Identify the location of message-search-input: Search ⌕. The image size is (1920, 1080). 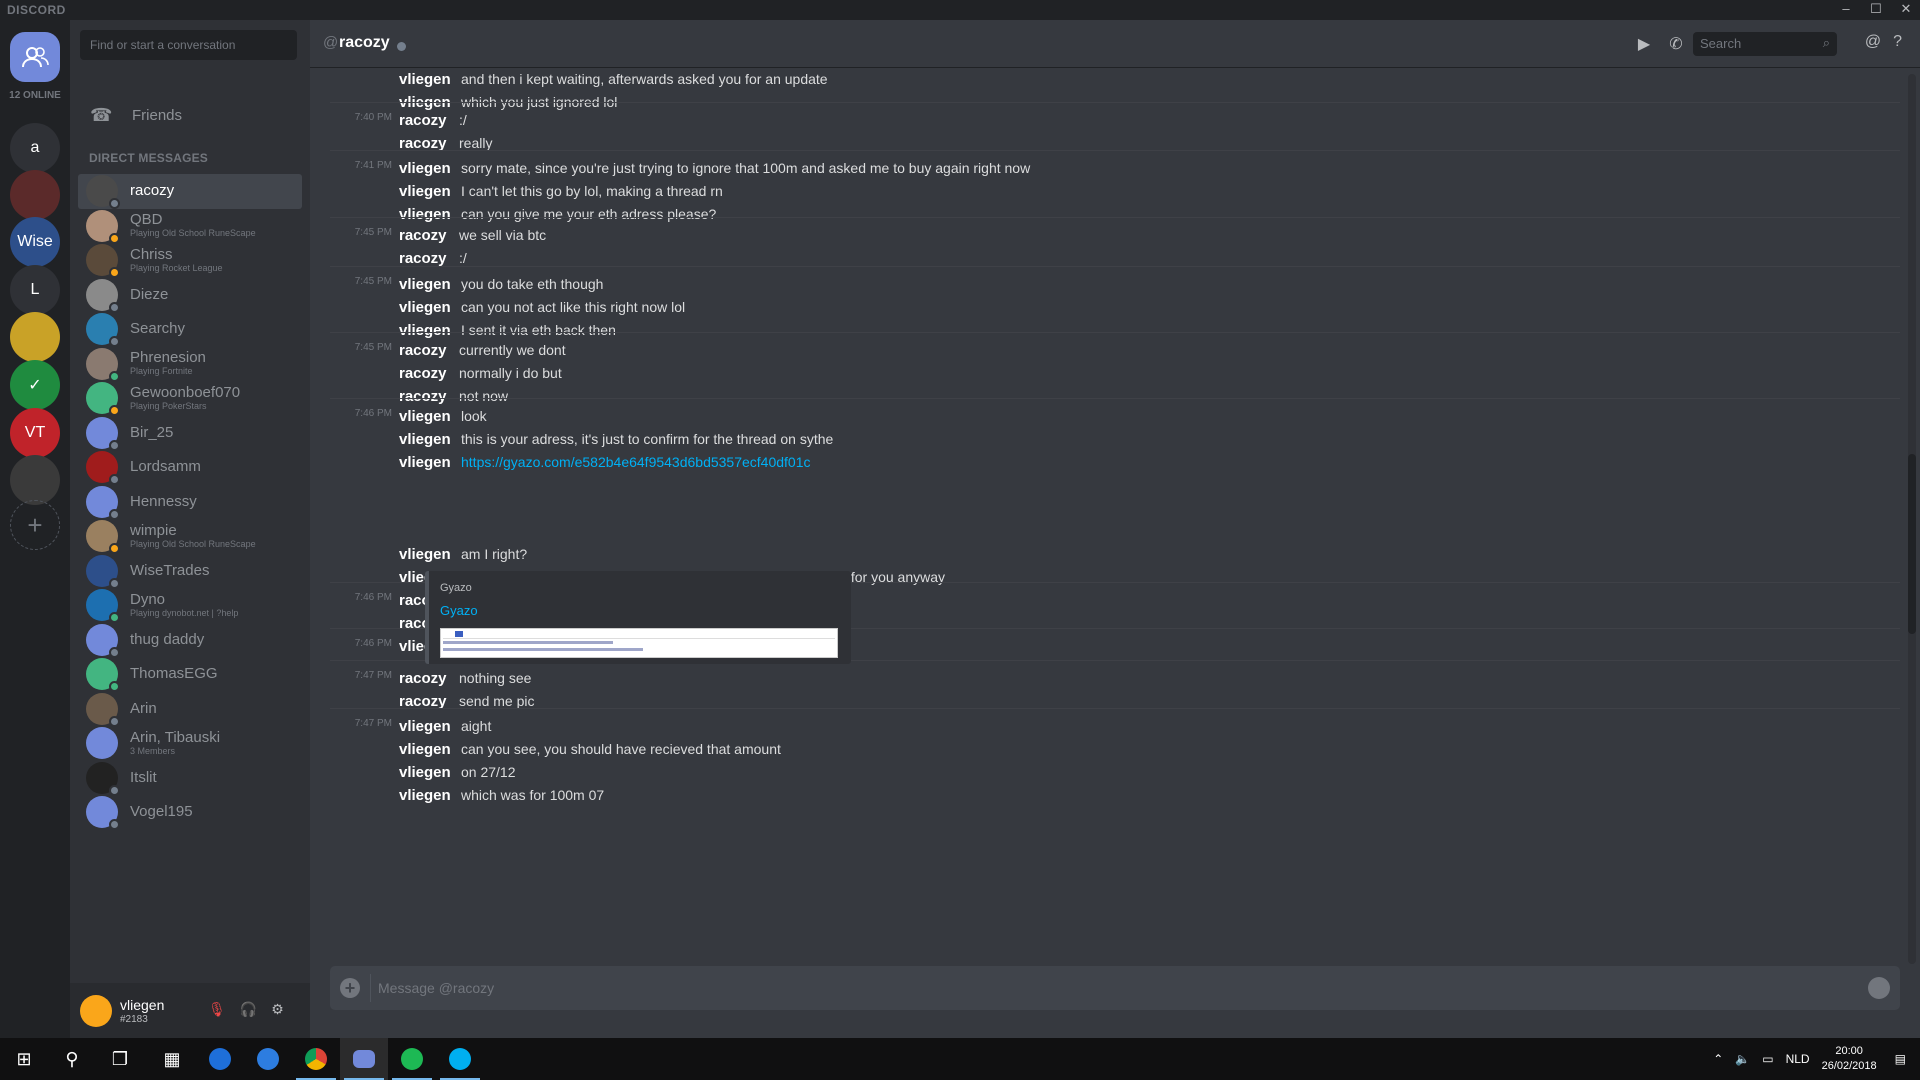
(1765, 44).